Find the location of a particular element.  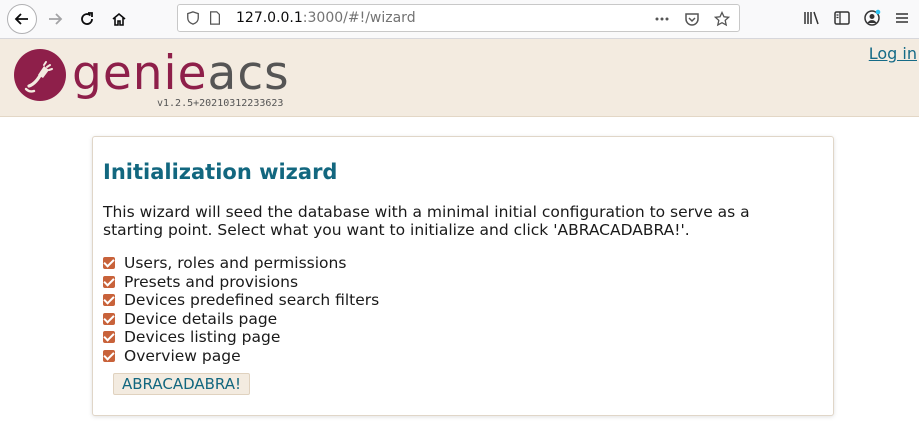

library-icon is located at coordinates (812, 18).